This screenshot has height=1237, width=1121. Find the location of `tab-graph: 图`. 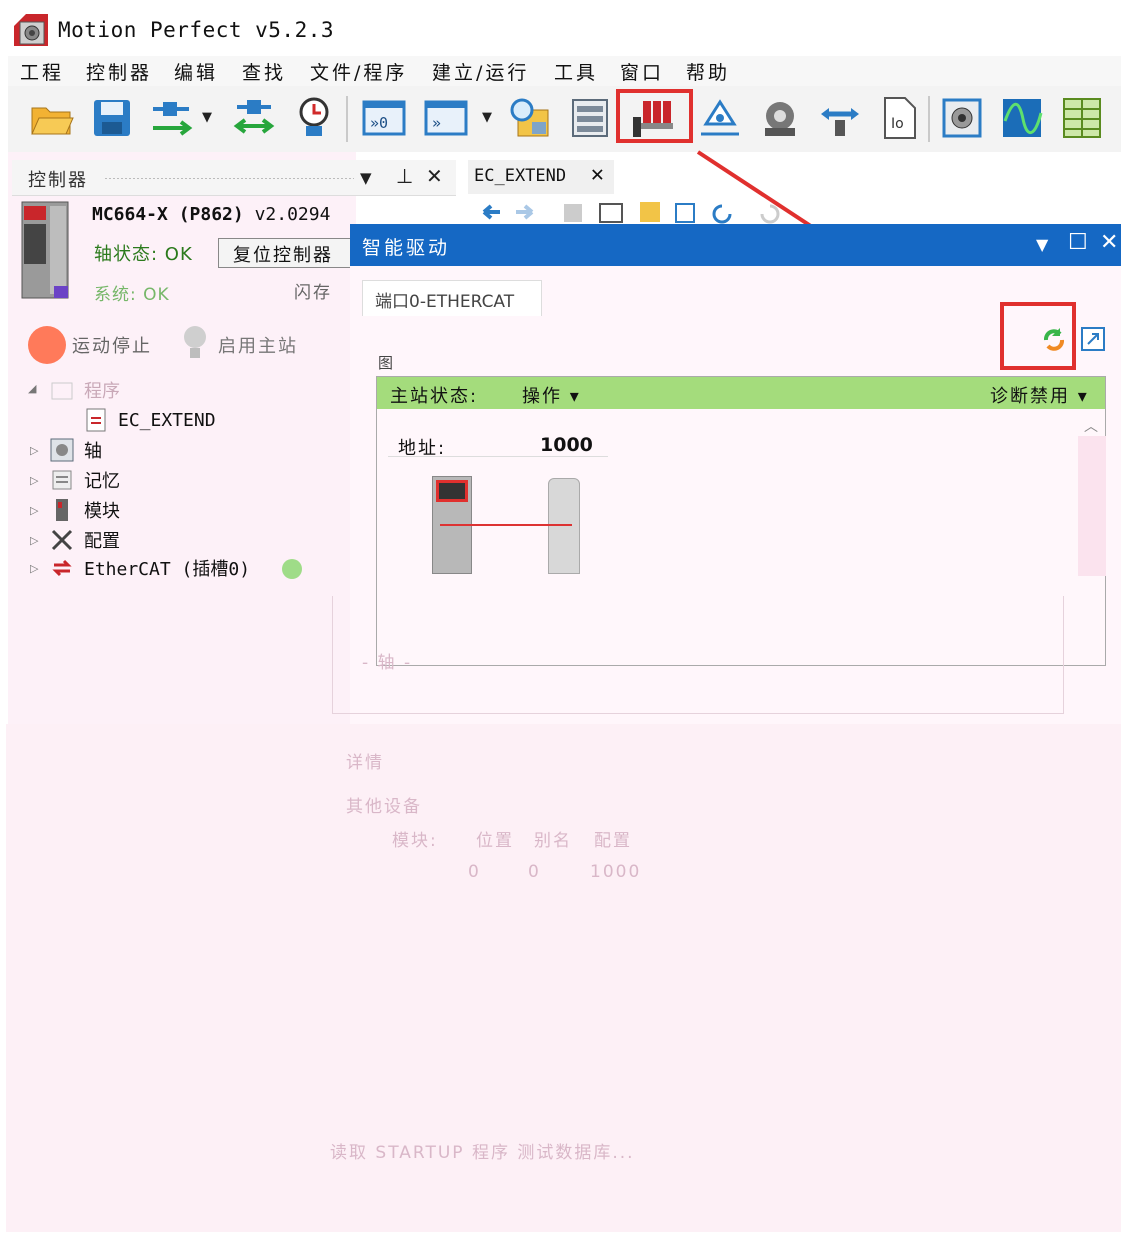

tab-graph: 图 is located at coordinates (385, 362).